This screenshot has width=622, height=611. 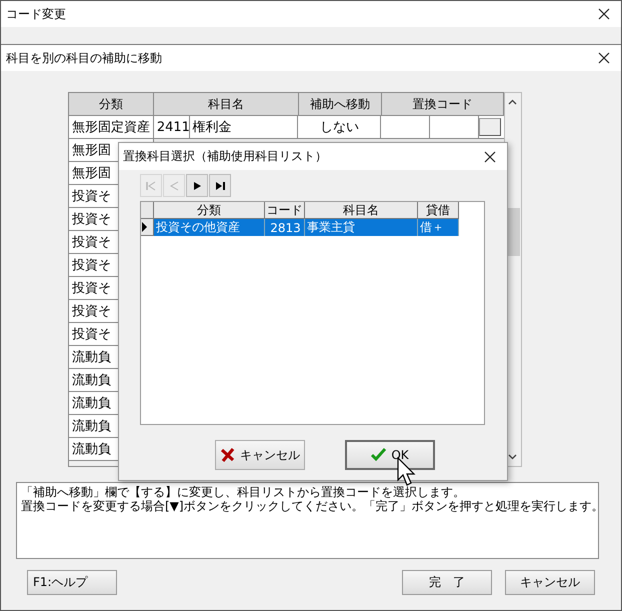 I want to click on column-header: 置換コード, so click(x=443, y=104).